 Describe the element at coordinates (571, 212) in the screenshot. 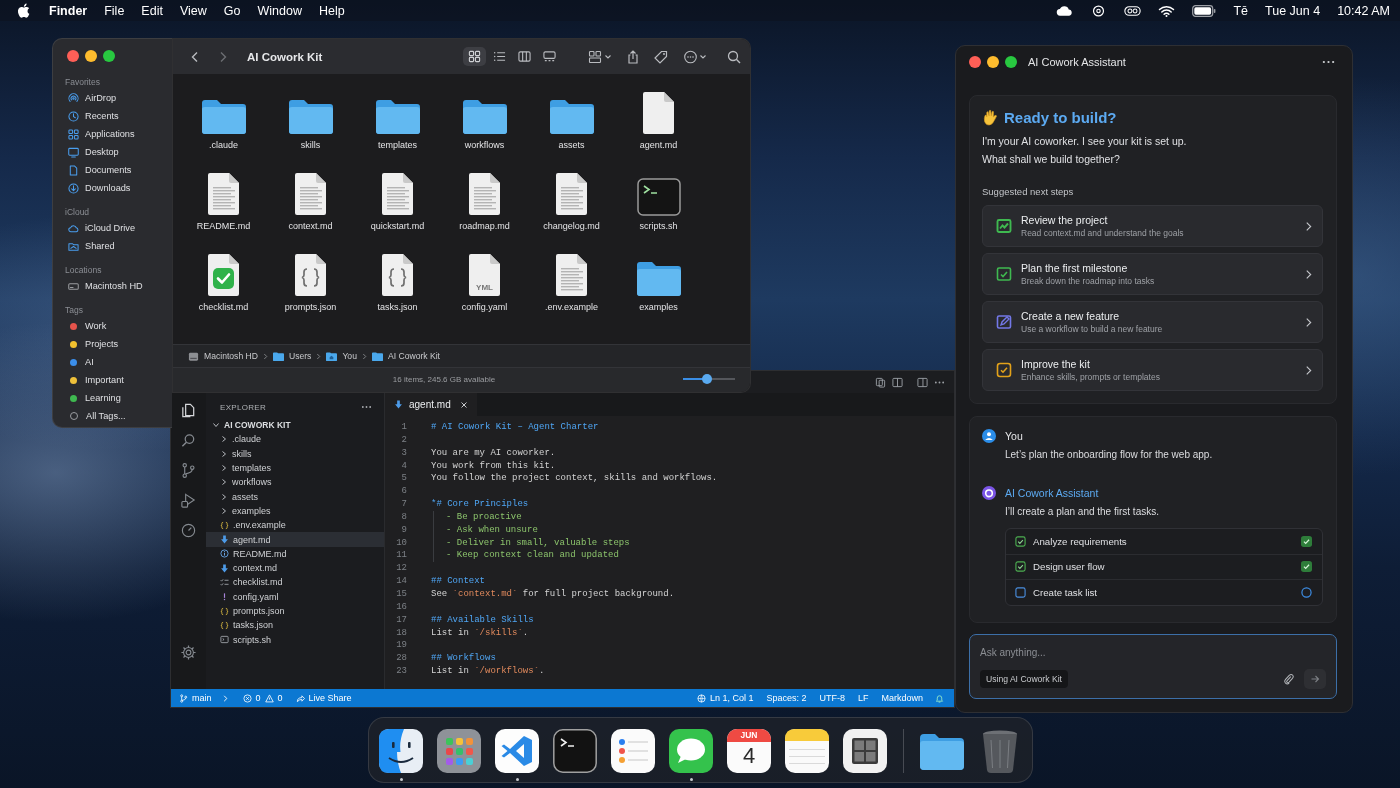

I see `directory-entry: changelog.md` at that location.